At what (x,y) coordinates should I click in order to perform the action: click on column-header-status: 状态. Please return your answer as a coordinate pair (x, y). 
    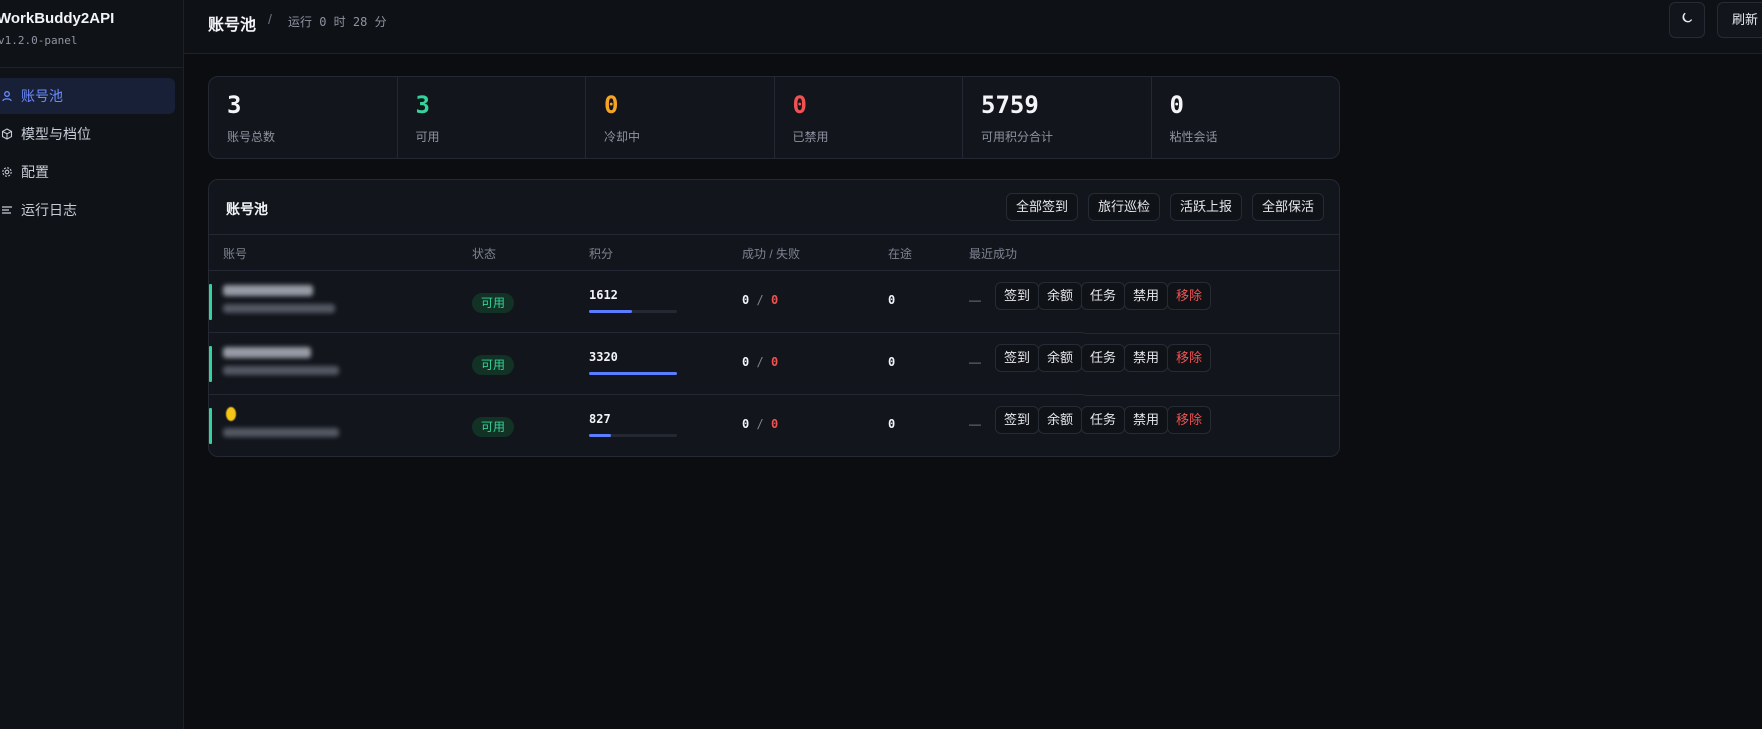
    Looking at the image, I should click on (484, 254).